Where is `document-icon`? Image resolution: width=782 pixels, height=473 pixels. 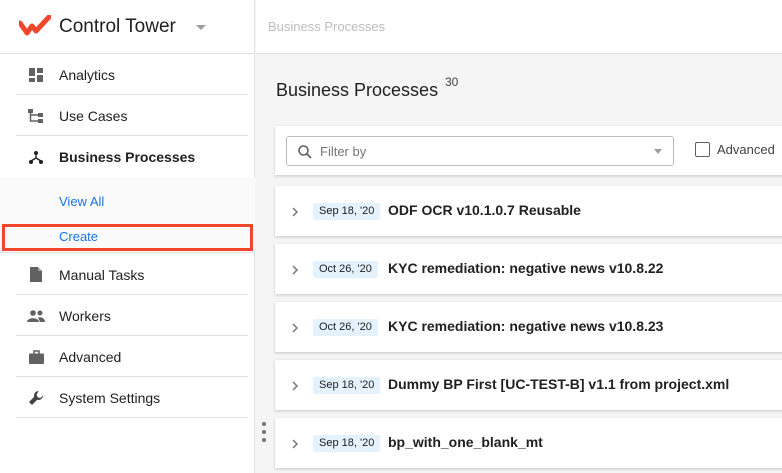 document-icon is located at coordinates (36, 275).